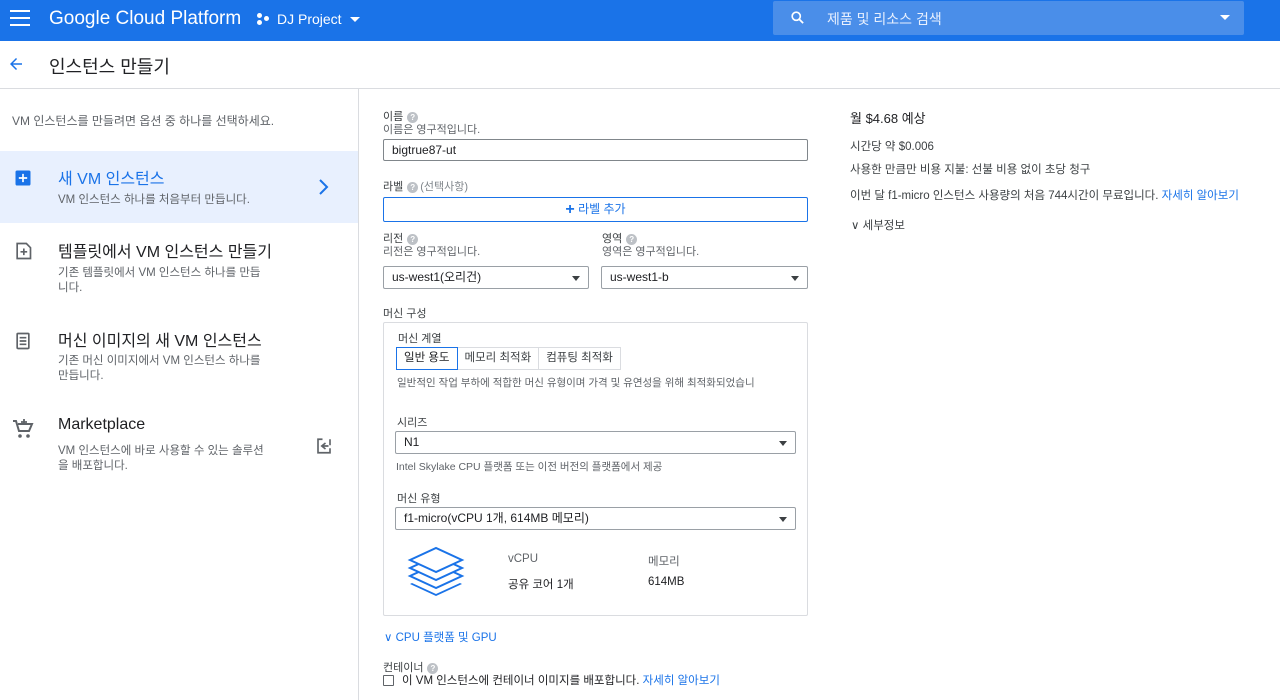 This screenshot has width=1280, height=700. What do you see at coordinates (595, 442) in the screenshot?
I see `series-select: N1` at bounding box center [595, 442].